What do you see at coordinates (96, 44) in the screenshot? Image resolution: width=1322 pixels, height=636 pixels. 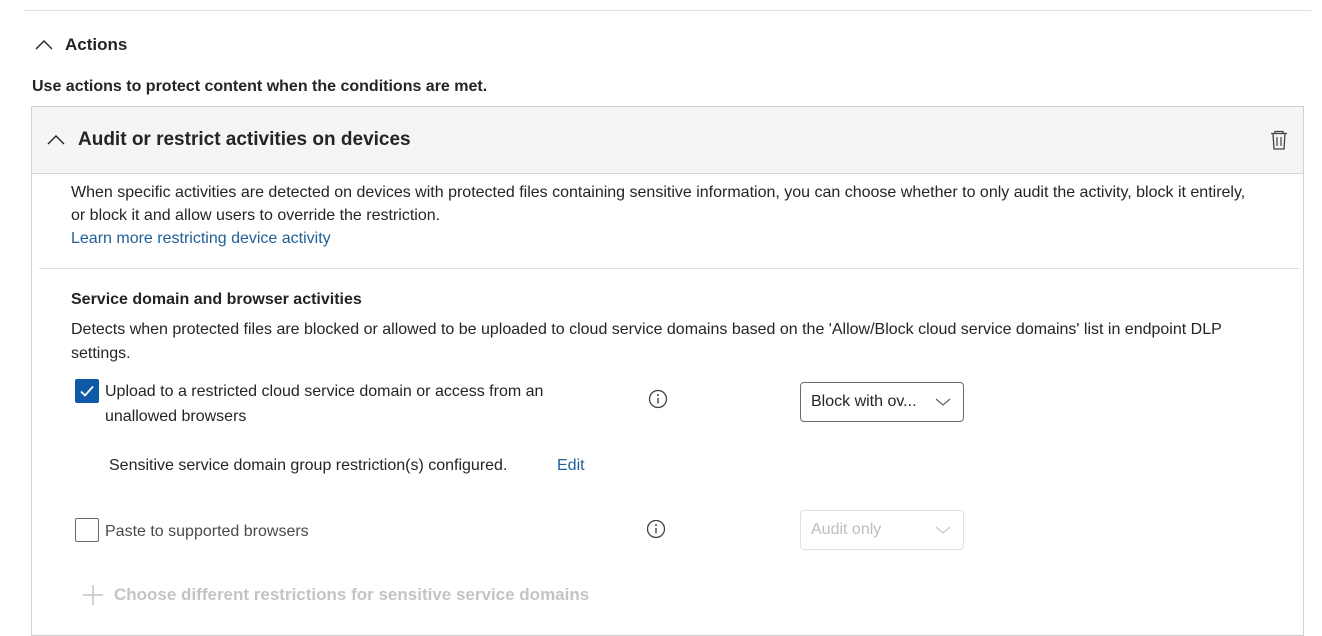 I see `actions-title: Actions` at bounding box center [96, 44].